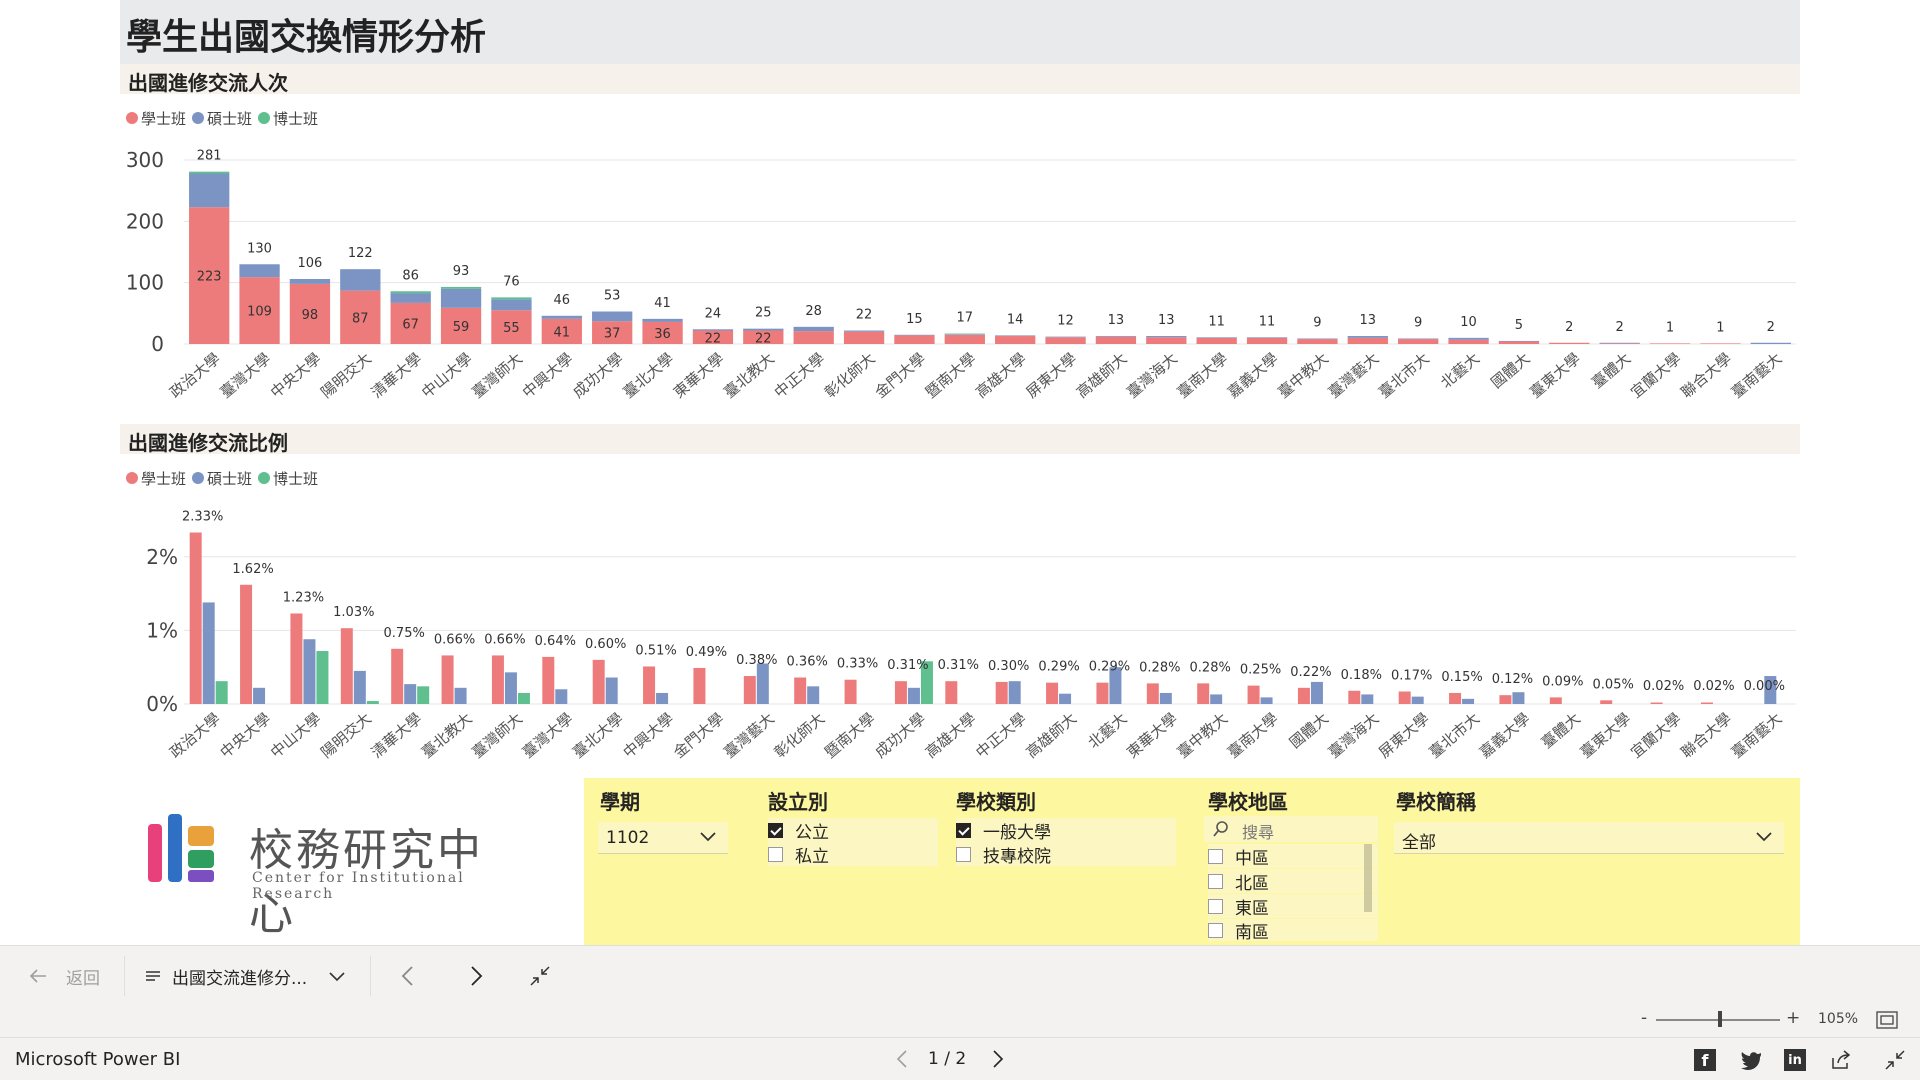 The height and width of the screenshot is (1080, 1920). Describe the element at coordinates (476, 976) in the screenshot. I see `next-page-button` at that location.